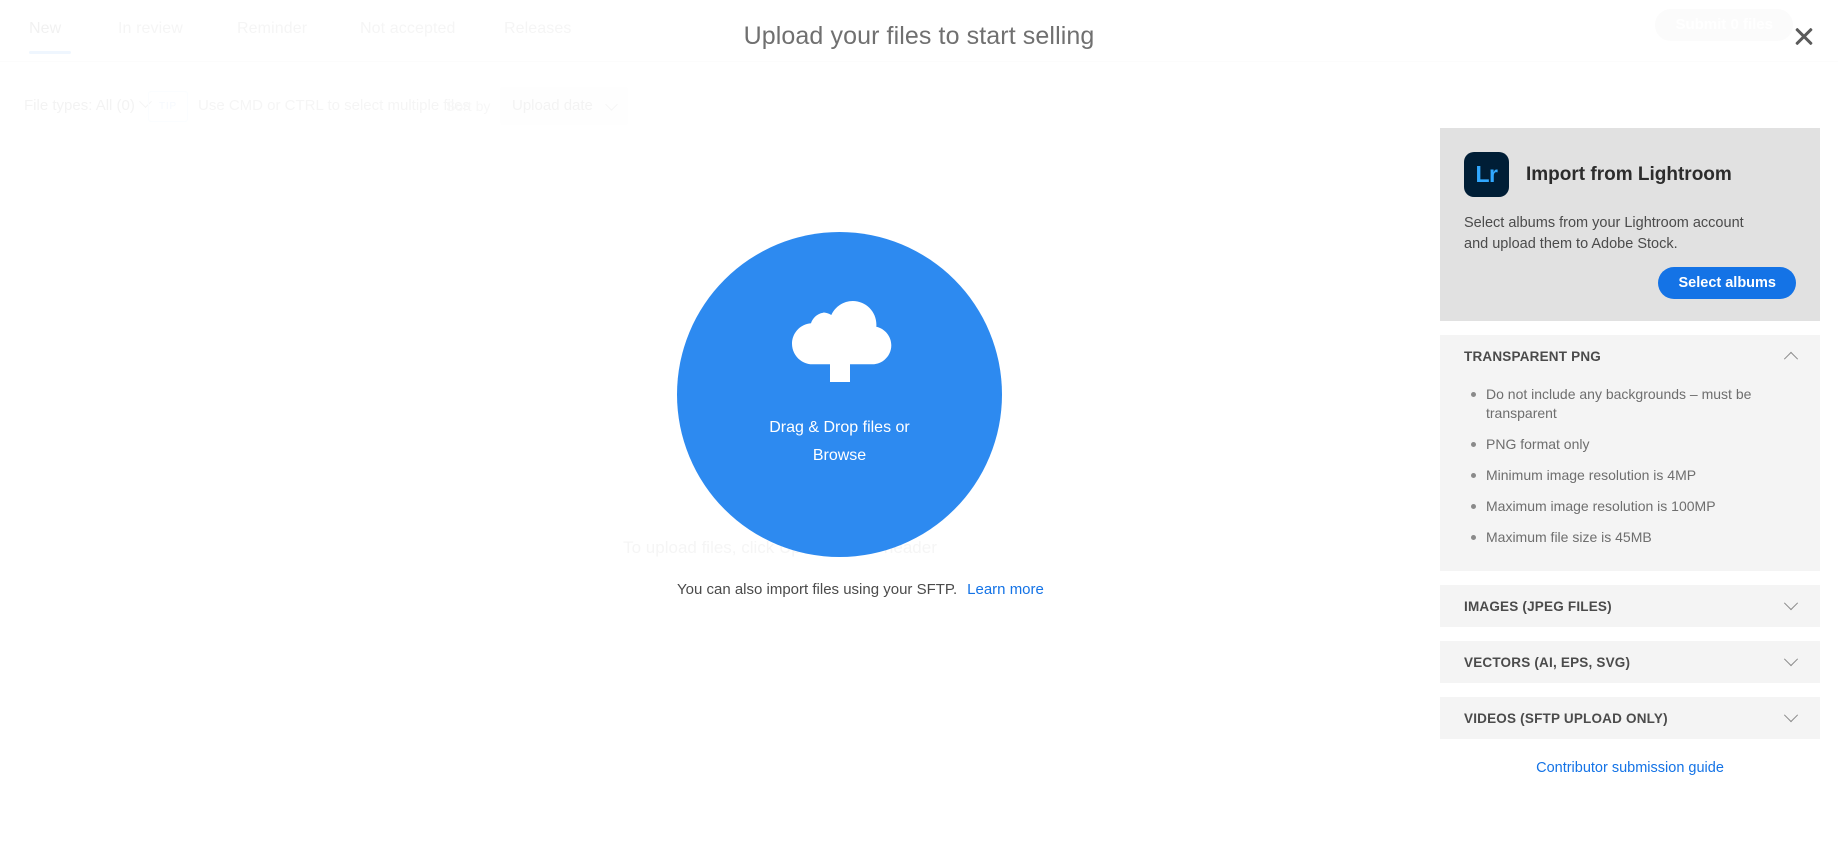  I want to click on accordion-title: VECTORS (AI, EPS, SVG), so click(1547, 662).